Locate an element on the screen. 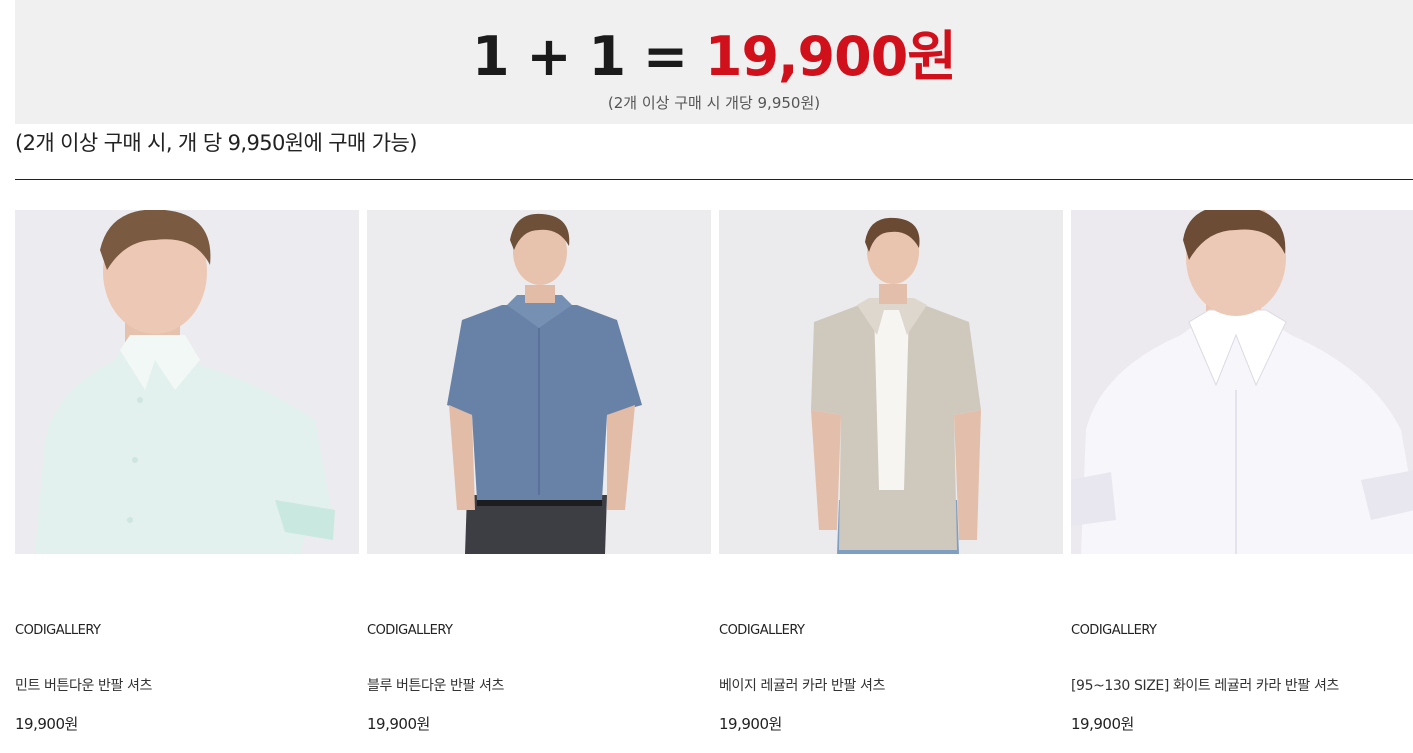  model-mint-shirt-image is located at coordinates (187, 382).